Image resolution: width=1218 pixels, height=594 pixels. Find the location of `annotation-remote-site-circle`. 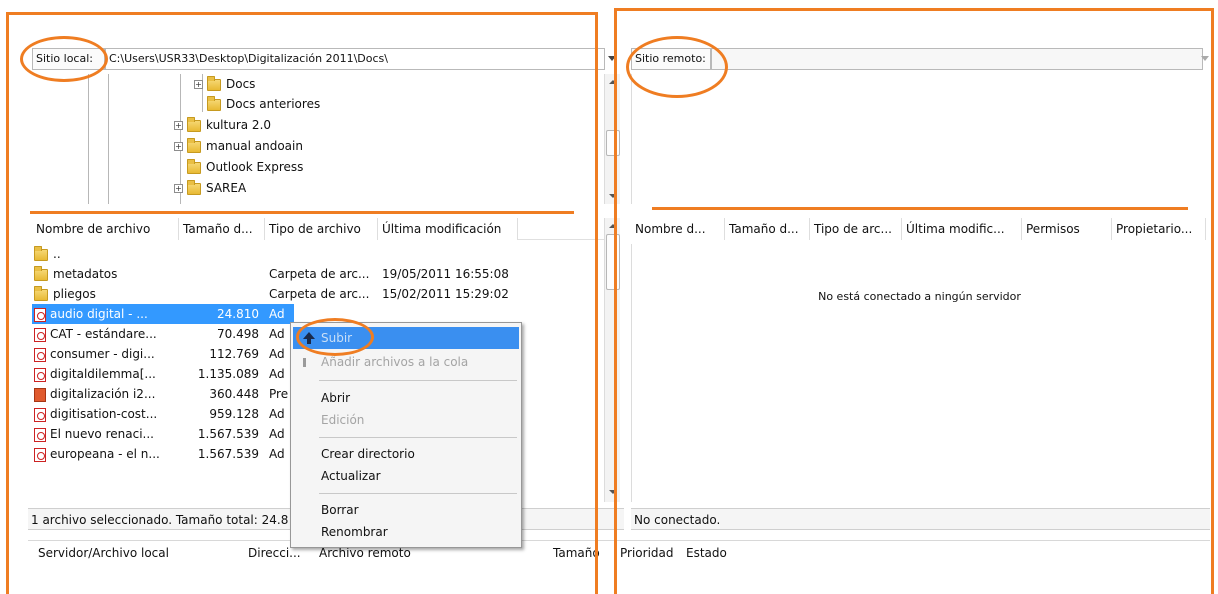

annotation-remote-site-circle is located at coordinates (677, 67).